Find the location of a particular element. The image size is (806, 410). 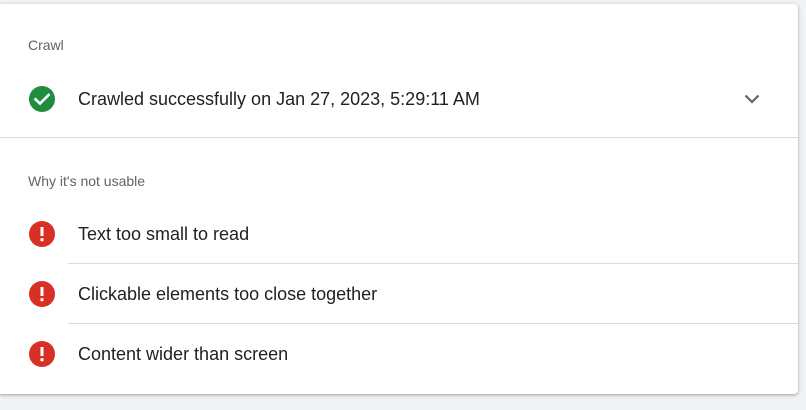

crawl-section-title: Crawl is located at coordinates (46, 45).